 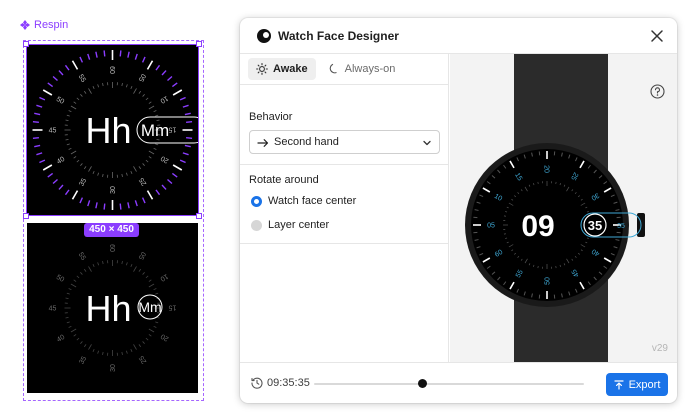 What do you see at coordinates (657, 36) in the screenshot?
I see `close-icon` at bounding box center [657, 36].